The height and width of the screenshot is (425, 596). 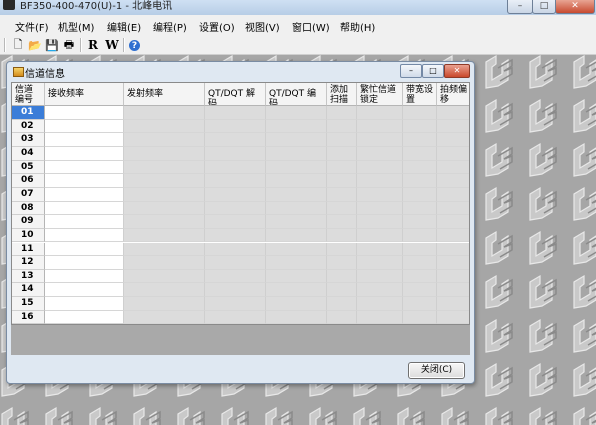 What do you see at coordinates (436, 370) in the screenshot?
I see `close-dialog-button: 关闭(C)` at bounding box center [436, 370].